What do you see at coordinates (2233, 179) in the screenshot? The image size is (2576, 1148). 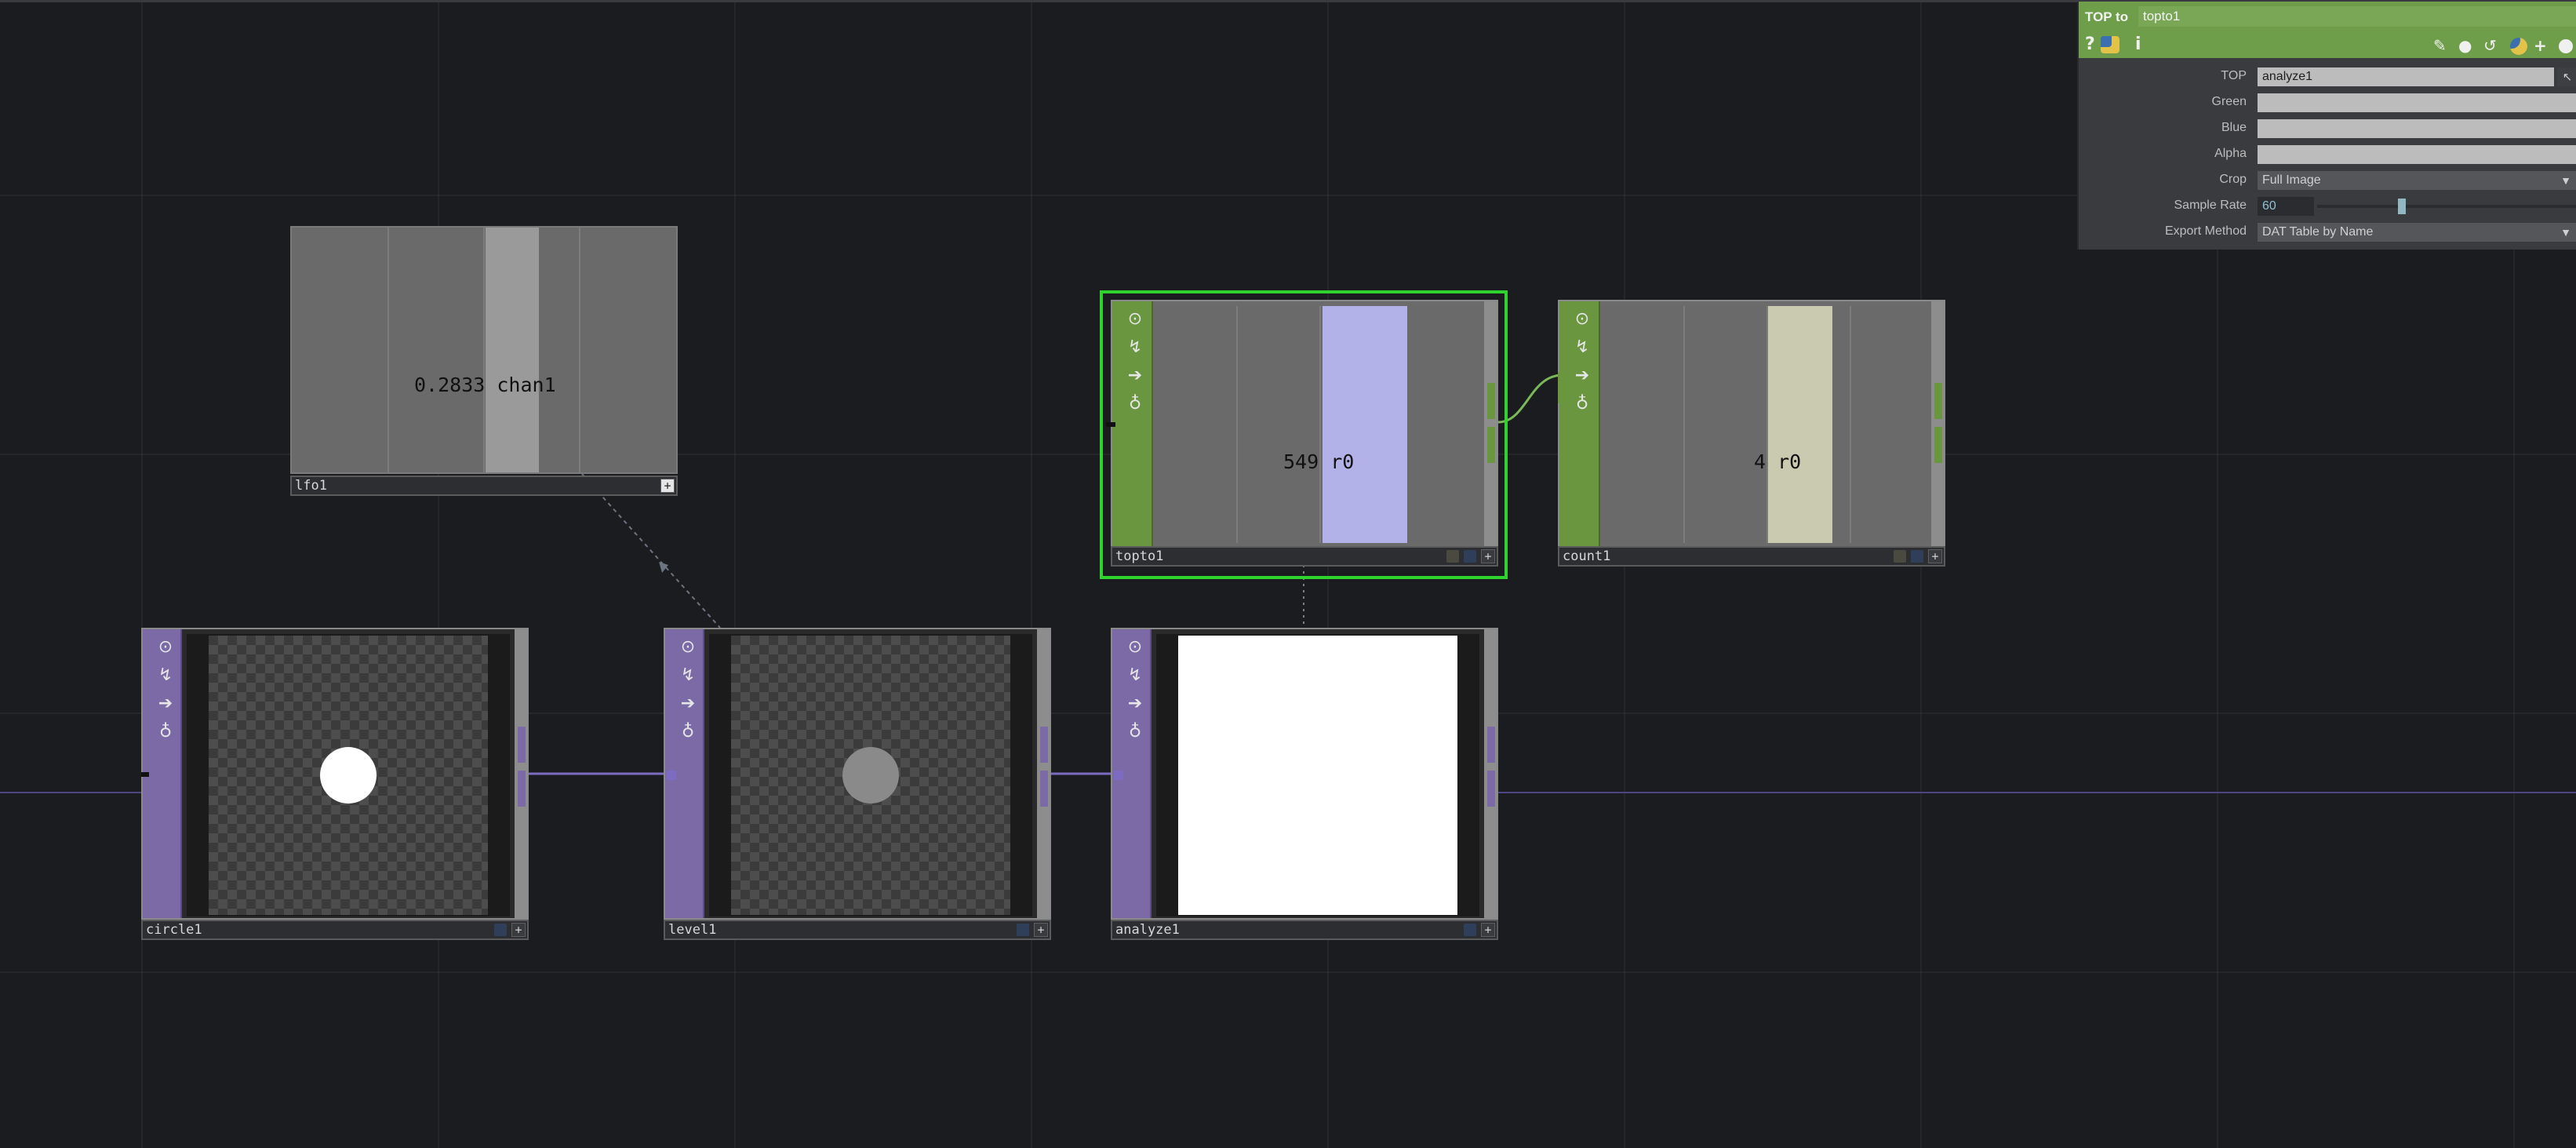 I see `param-label: Crop` at bounding box center [2233, 179].